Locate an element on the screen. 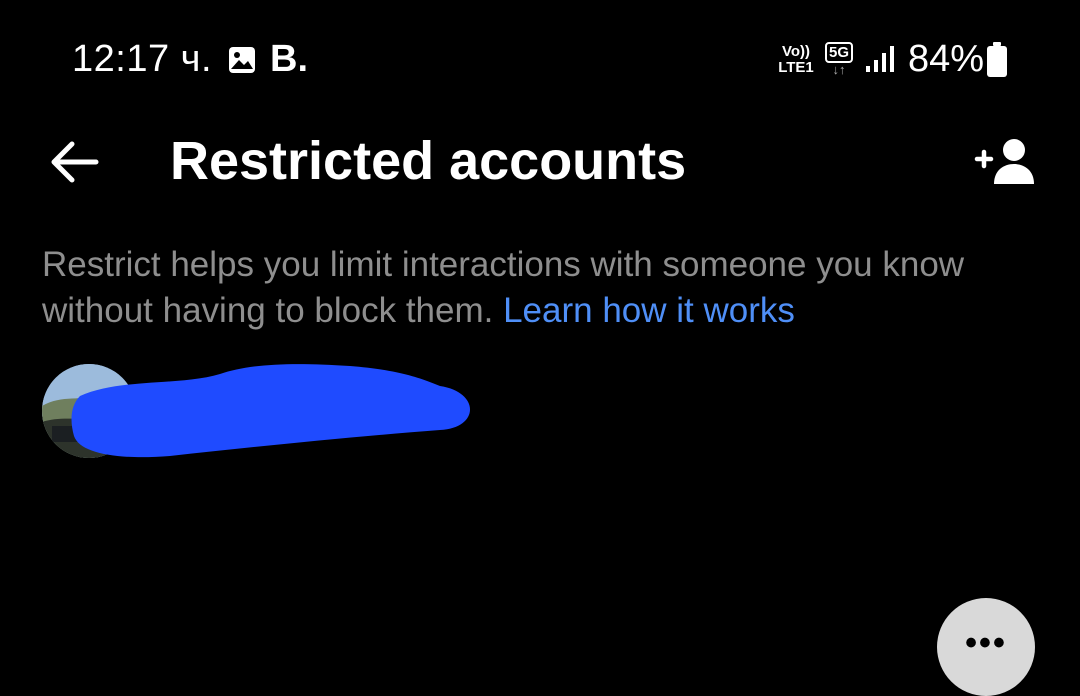 The width and height of the screenshot is (1080, 696). learn-how-it-works-link: Learn how it works is located at coordinates (649, 310).